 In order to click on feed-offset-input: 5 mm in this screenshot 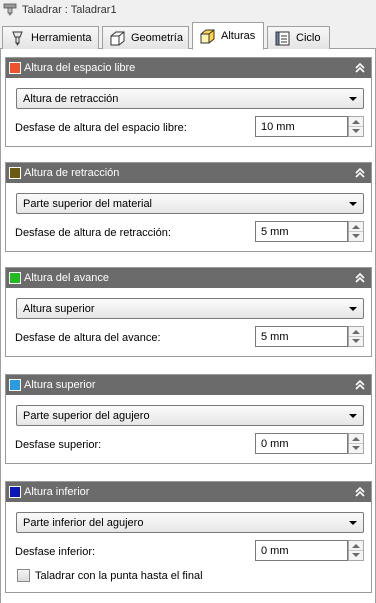, I will do `click(301, 336)`.